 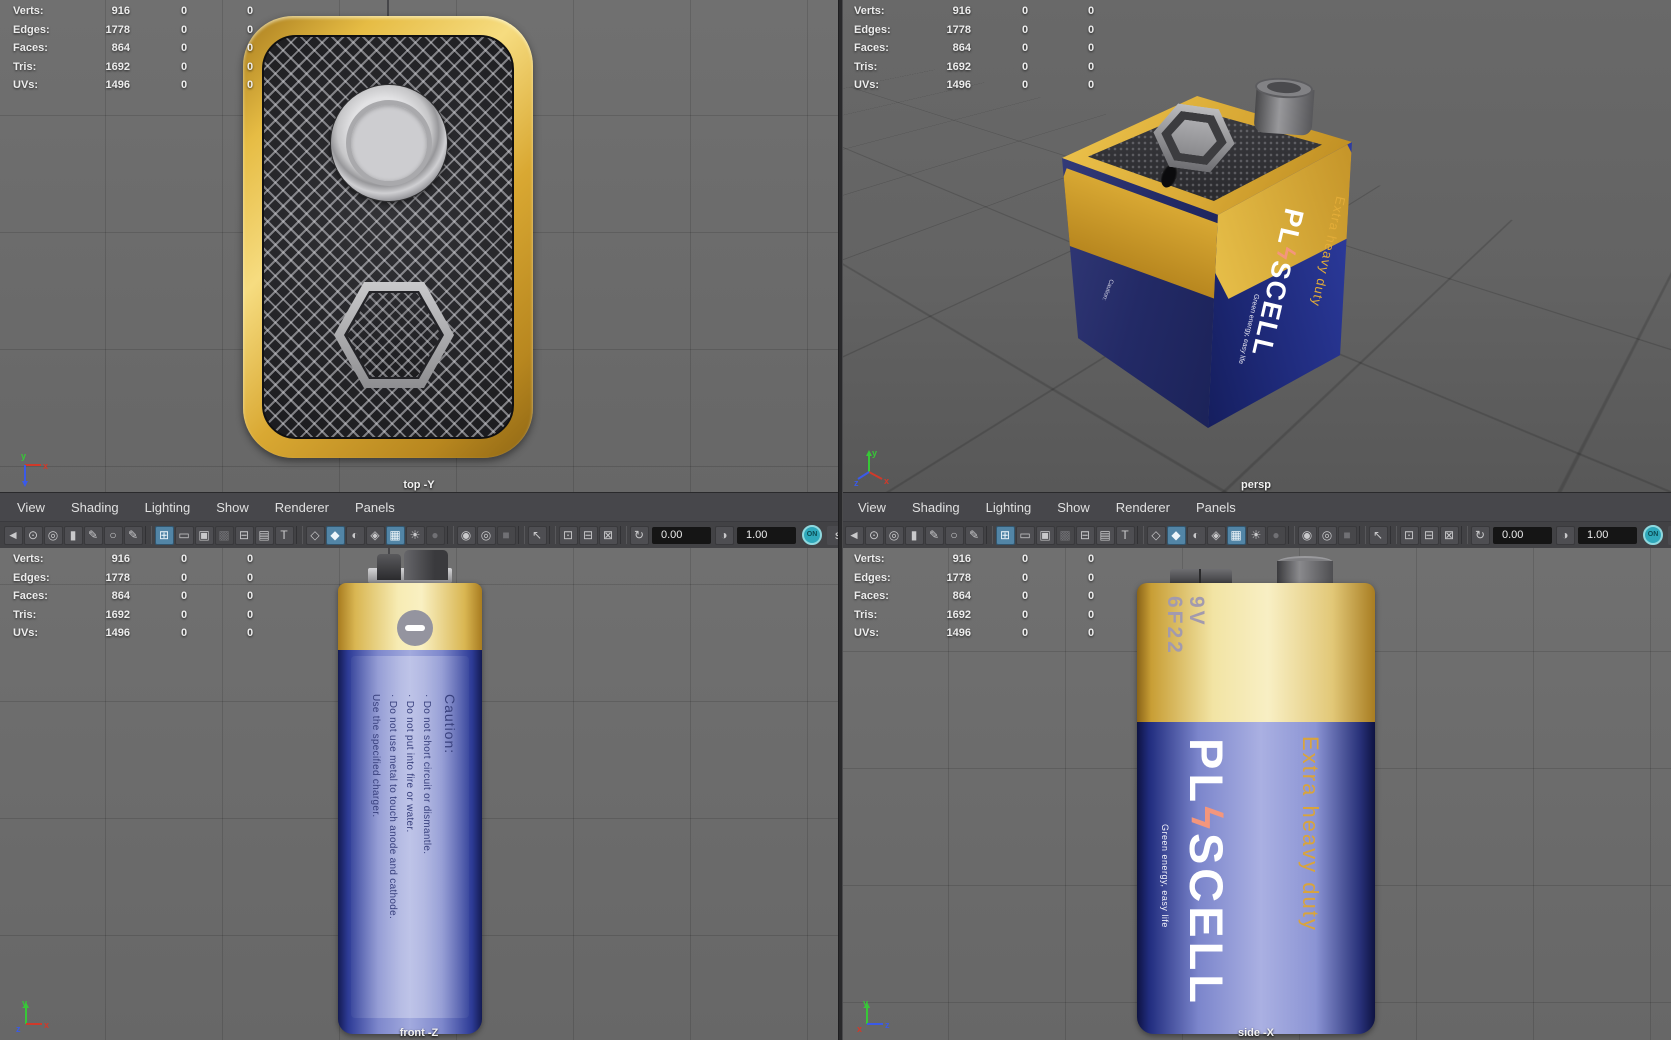 What do you see at coordinates (31, 577) in the screenshot?
I see `hud-stat-label: Edges:` at bounding box center [31, 577].